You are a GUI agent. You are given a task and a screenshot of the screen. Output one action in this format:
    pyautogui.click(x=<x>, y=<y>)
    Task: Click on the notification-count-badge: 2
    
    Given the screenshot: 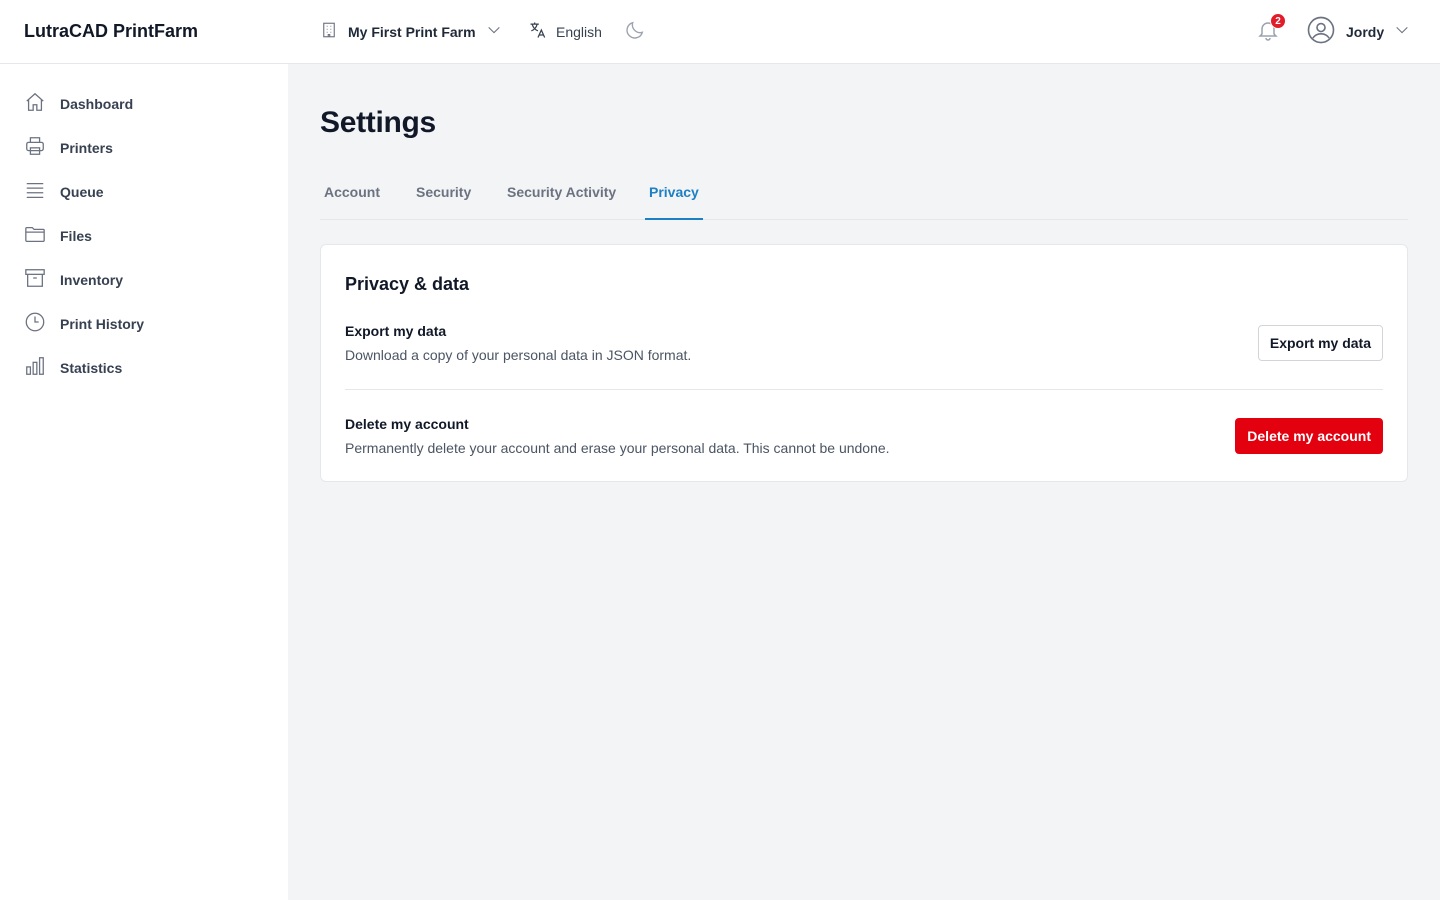 What is the action you would take?
    pyautogui.click(x=1278, y=21)
    